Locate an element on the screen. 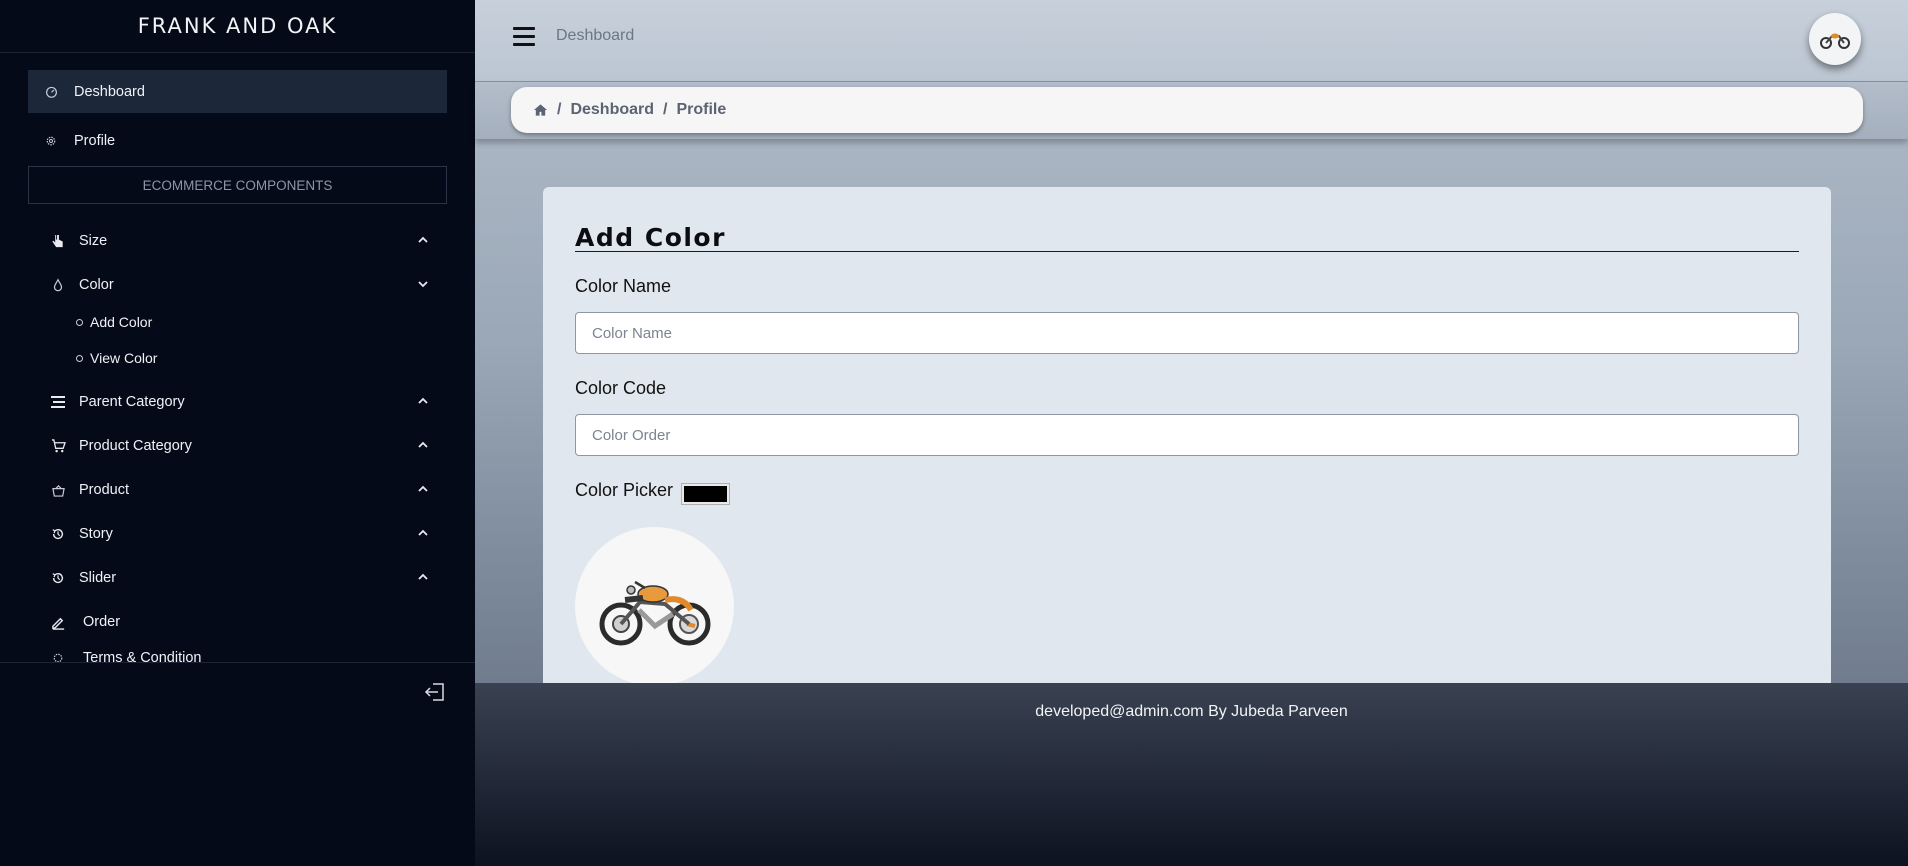 The height and width of the screenshot is (866, 1908). motorcycle-icon is located at coordinates (1835, 41).